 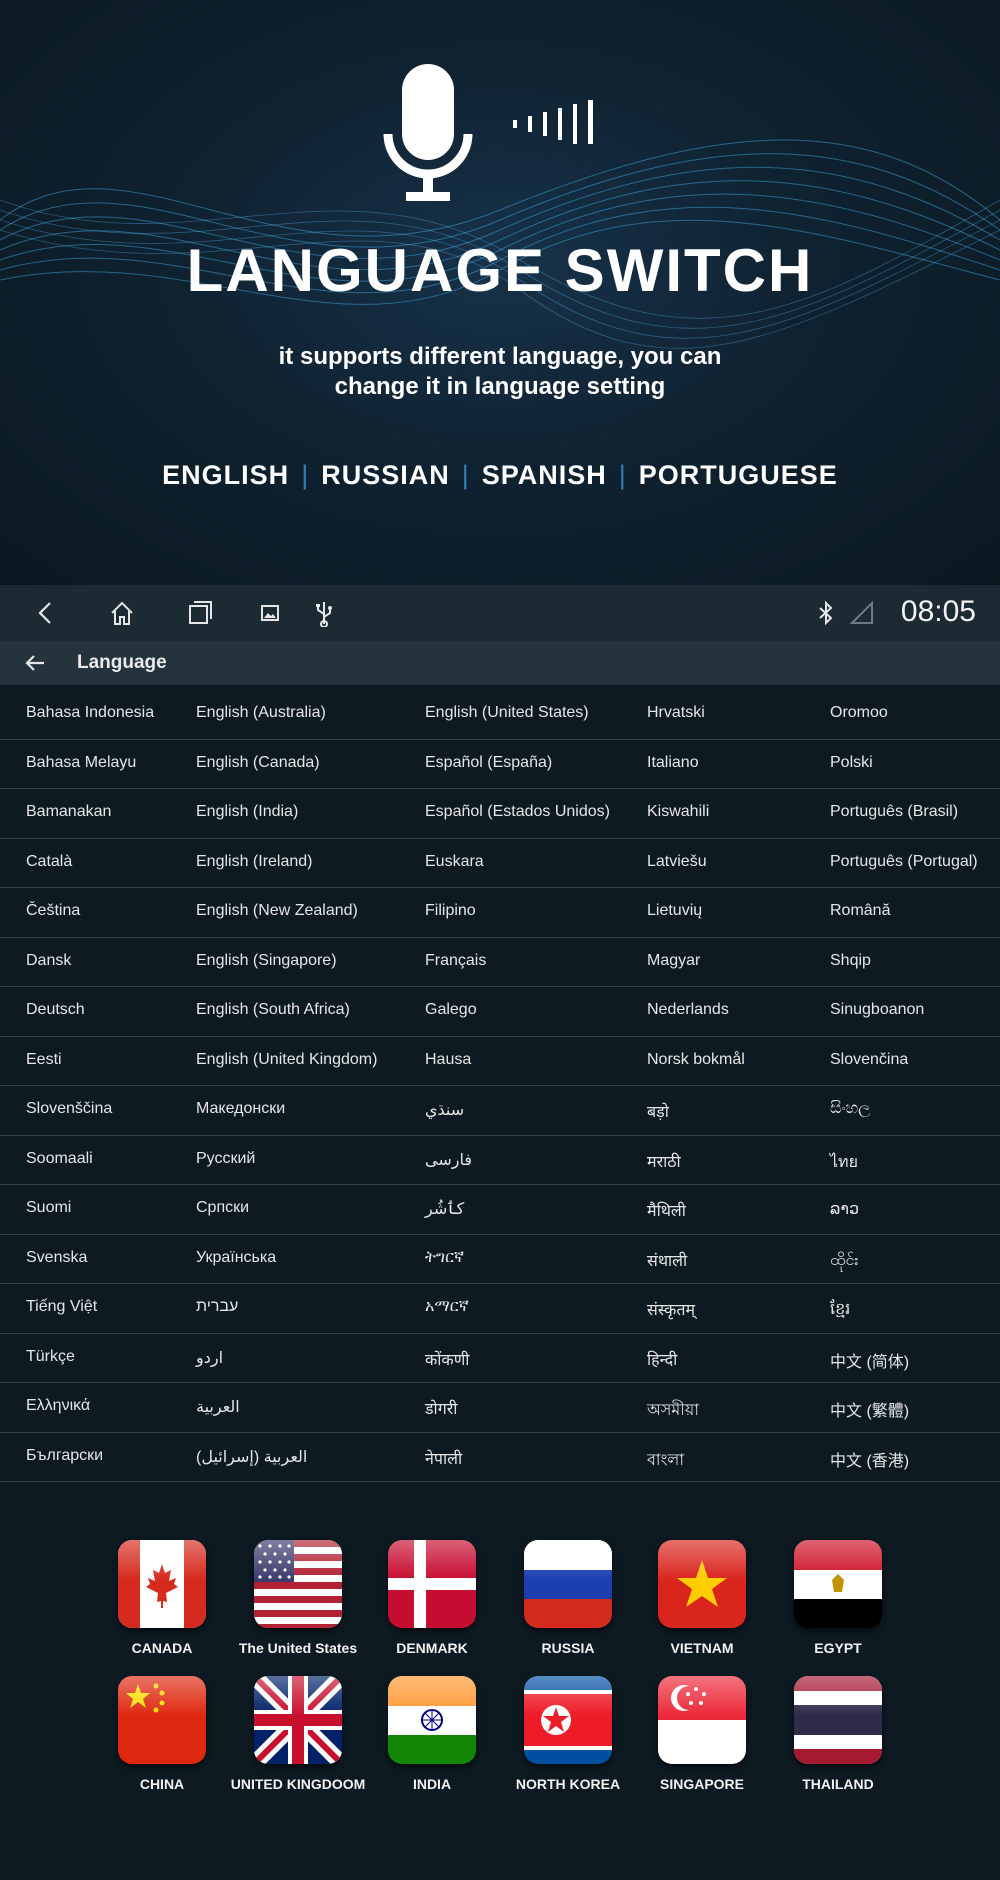 I want to click on language-option: Español (España), so click(x=488, y=763).